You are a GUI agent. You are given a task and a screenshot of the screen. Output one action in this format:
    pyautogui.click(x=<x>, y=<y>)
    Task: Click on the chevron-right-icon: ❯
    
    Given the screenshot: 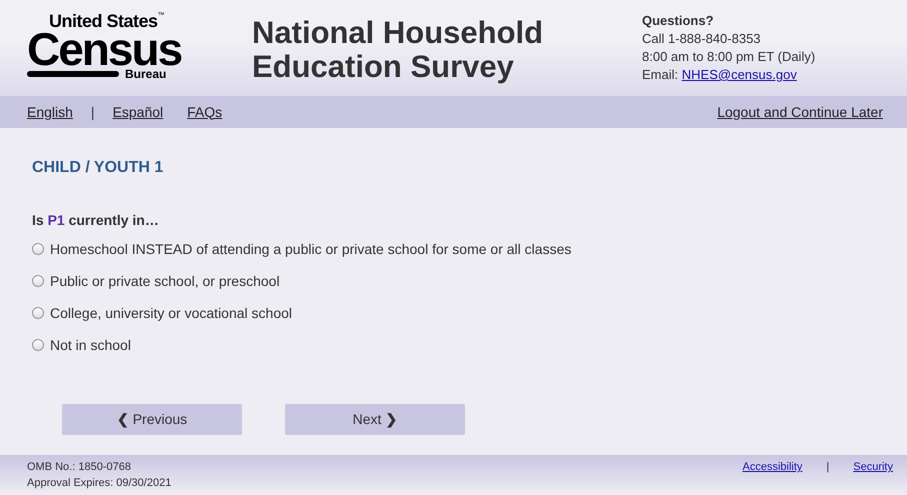 What is the action you would take?
    pyautogui.click(x=391, y=419)
    